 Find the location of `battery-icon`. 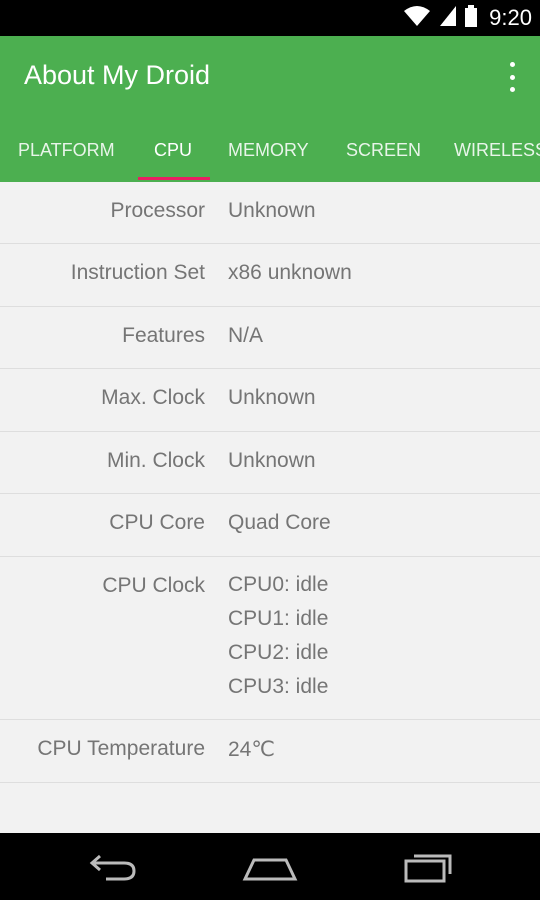

battery-icon is located at coordinates (471, 18).